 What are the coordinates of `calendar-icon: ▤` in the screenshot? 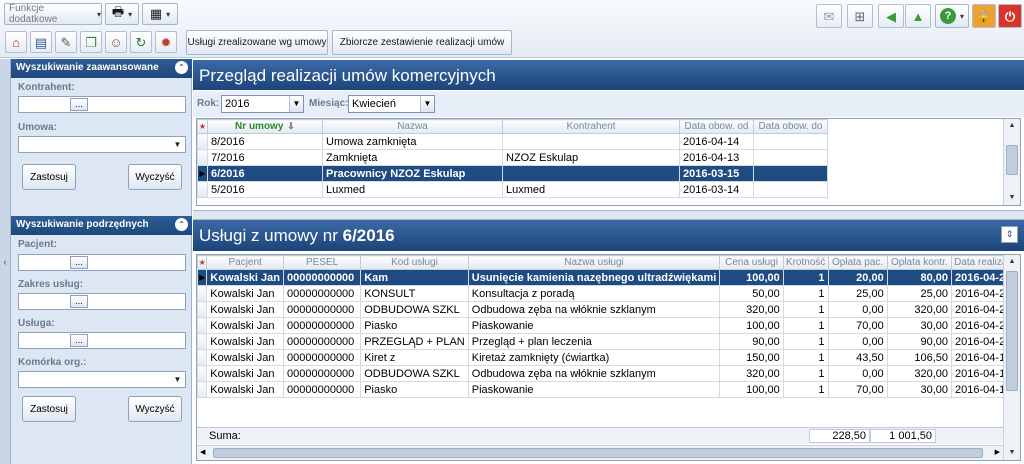 It's located at (41, 42).